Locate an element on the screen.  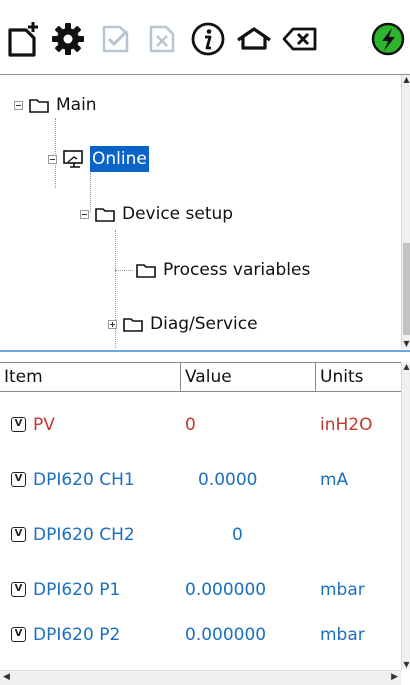
grid-vertical-scrollbar: ▲ ▼ is located at coordinates (405, 516).